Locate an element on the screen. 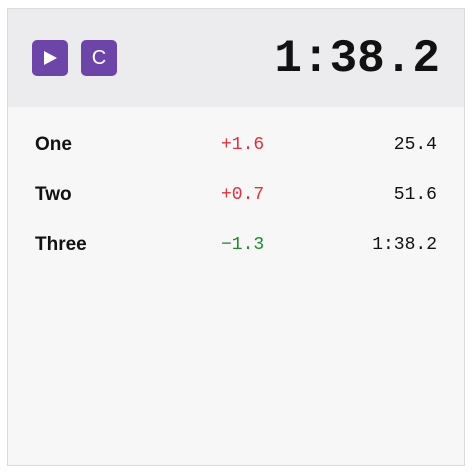  lap-time: 25.4 is located at coordinates (415, 145).